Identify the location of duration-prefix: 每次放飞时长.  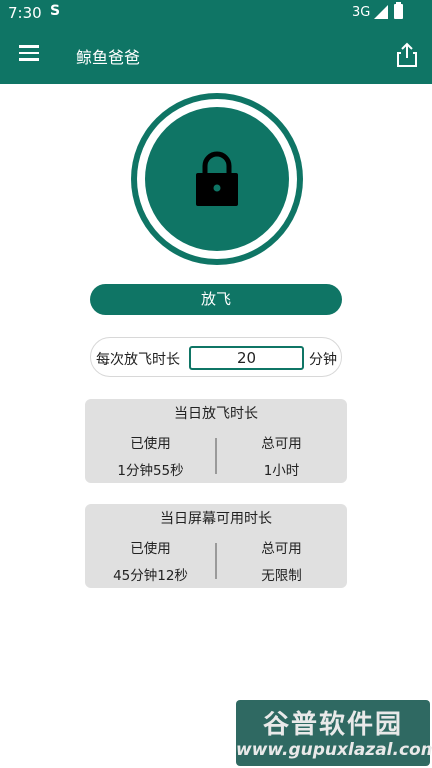
(138, 360).